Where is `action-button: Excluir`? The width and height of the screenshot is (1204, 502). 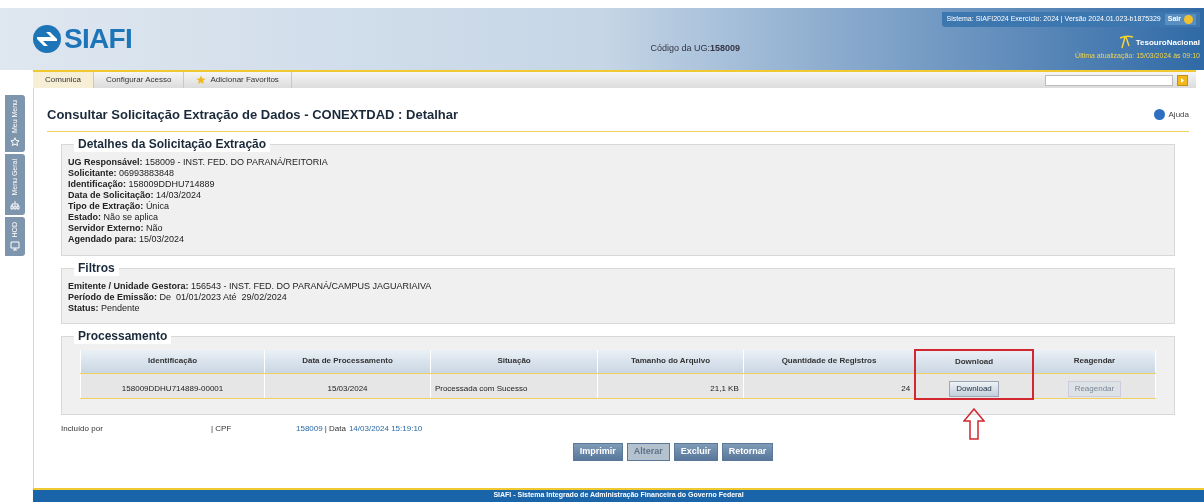
action-button: Excluir is located at coordinates (695, 451).